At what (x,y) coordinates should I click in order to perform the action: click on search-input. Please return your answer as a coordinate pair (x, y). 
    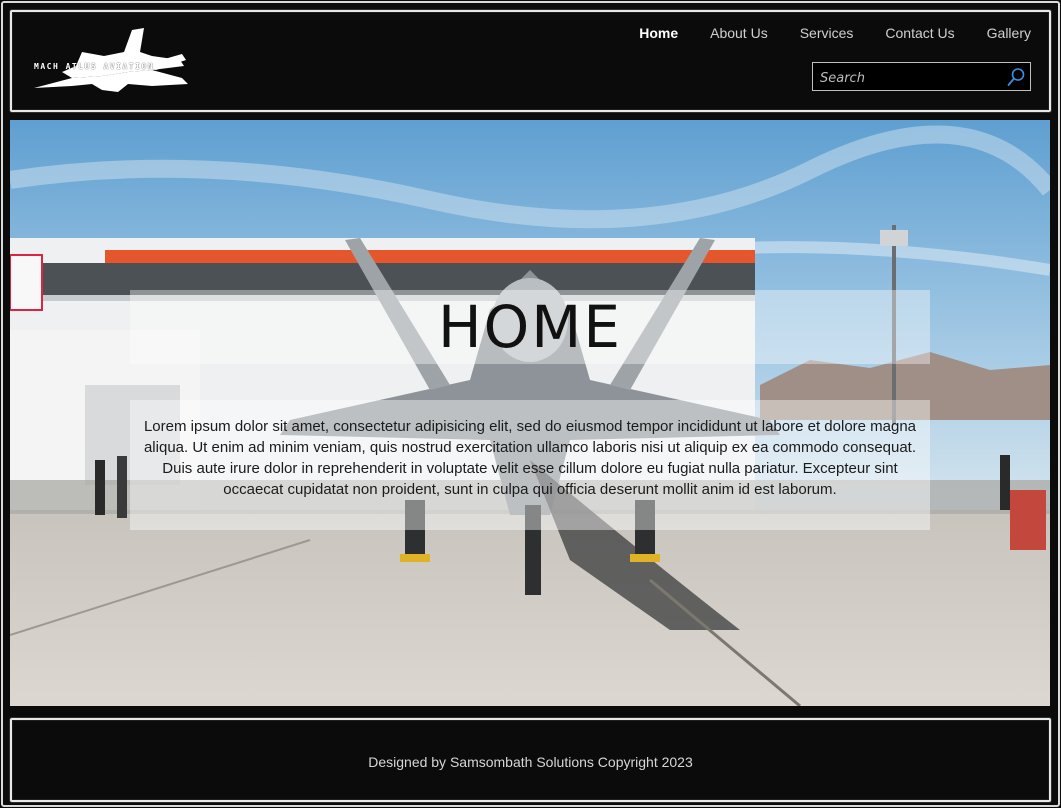
    Looking at the image, I should click on (912, 78).